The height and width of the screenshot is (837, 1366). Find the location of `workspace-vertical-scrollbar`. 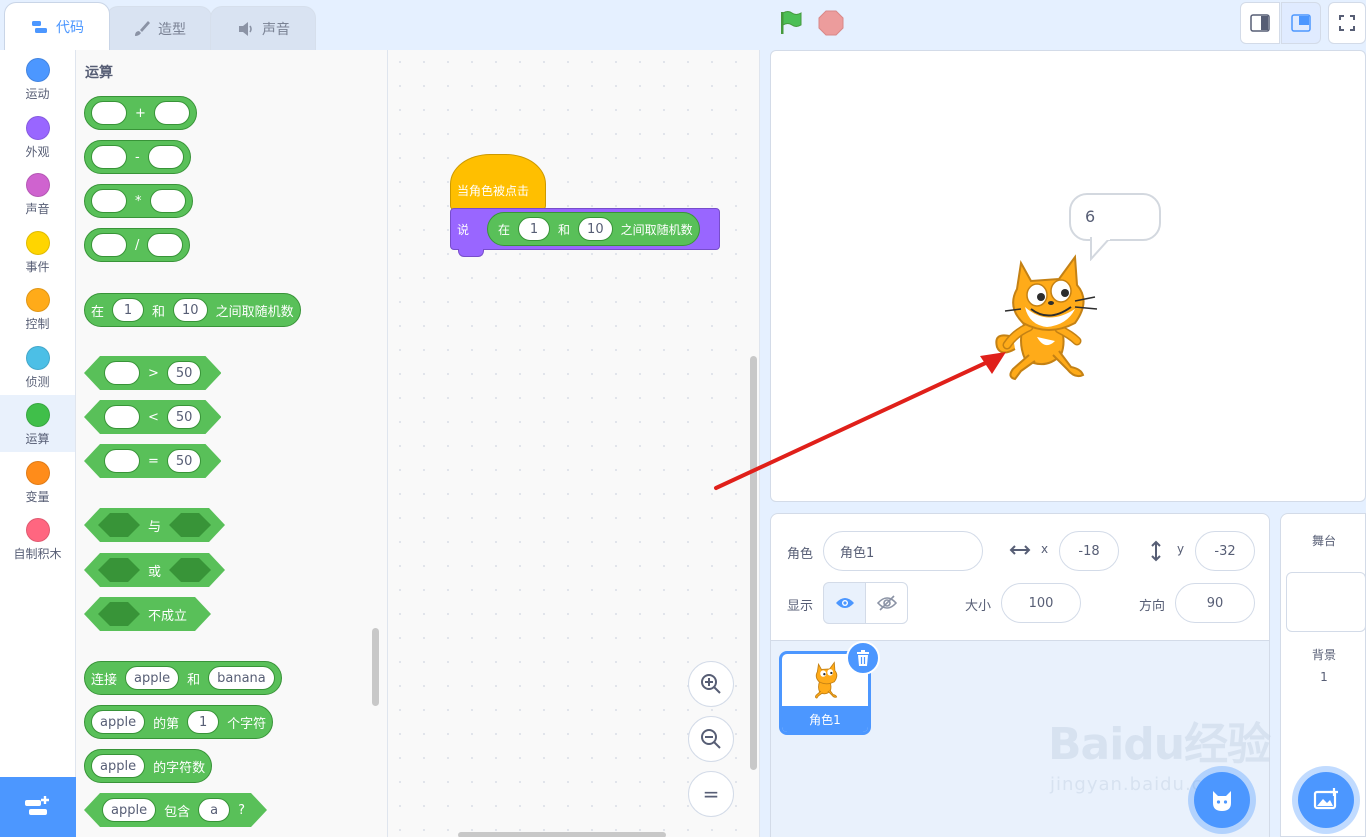

workspace-vertical-scrollbar is located at coordinates (753, 563).